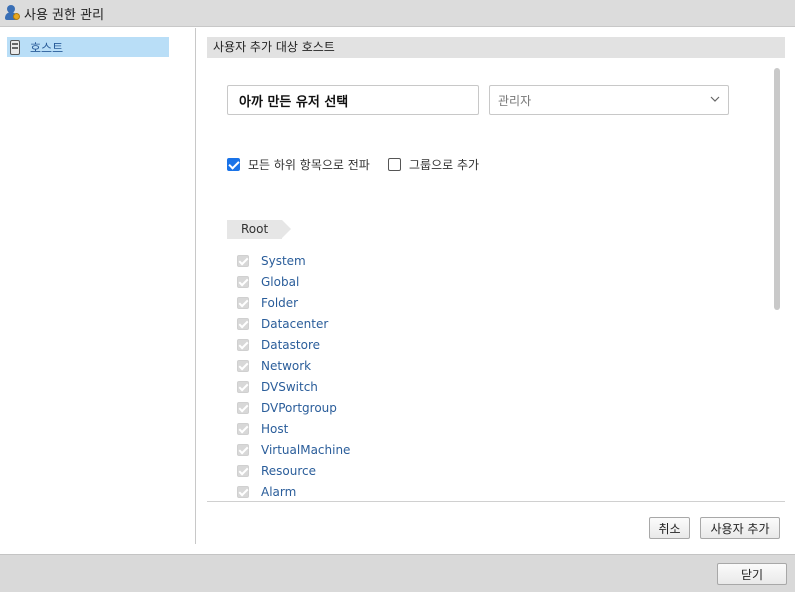 This screenshot has height=592, width=795. What do you see at coordinates (283, 261) in the screenshot?
I see `privilege-name: System` at bounding box center [283, 261].